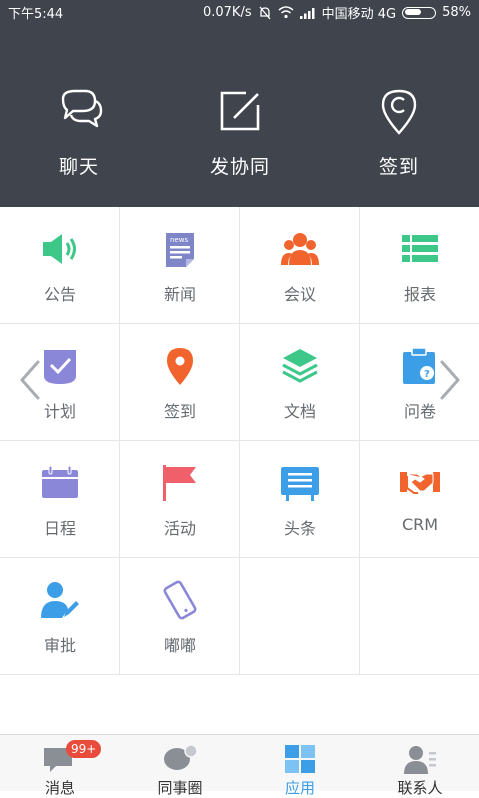 The width and height of the screenshot is (479, 798). I want to click on plan-check-icon, so click(60, 367).